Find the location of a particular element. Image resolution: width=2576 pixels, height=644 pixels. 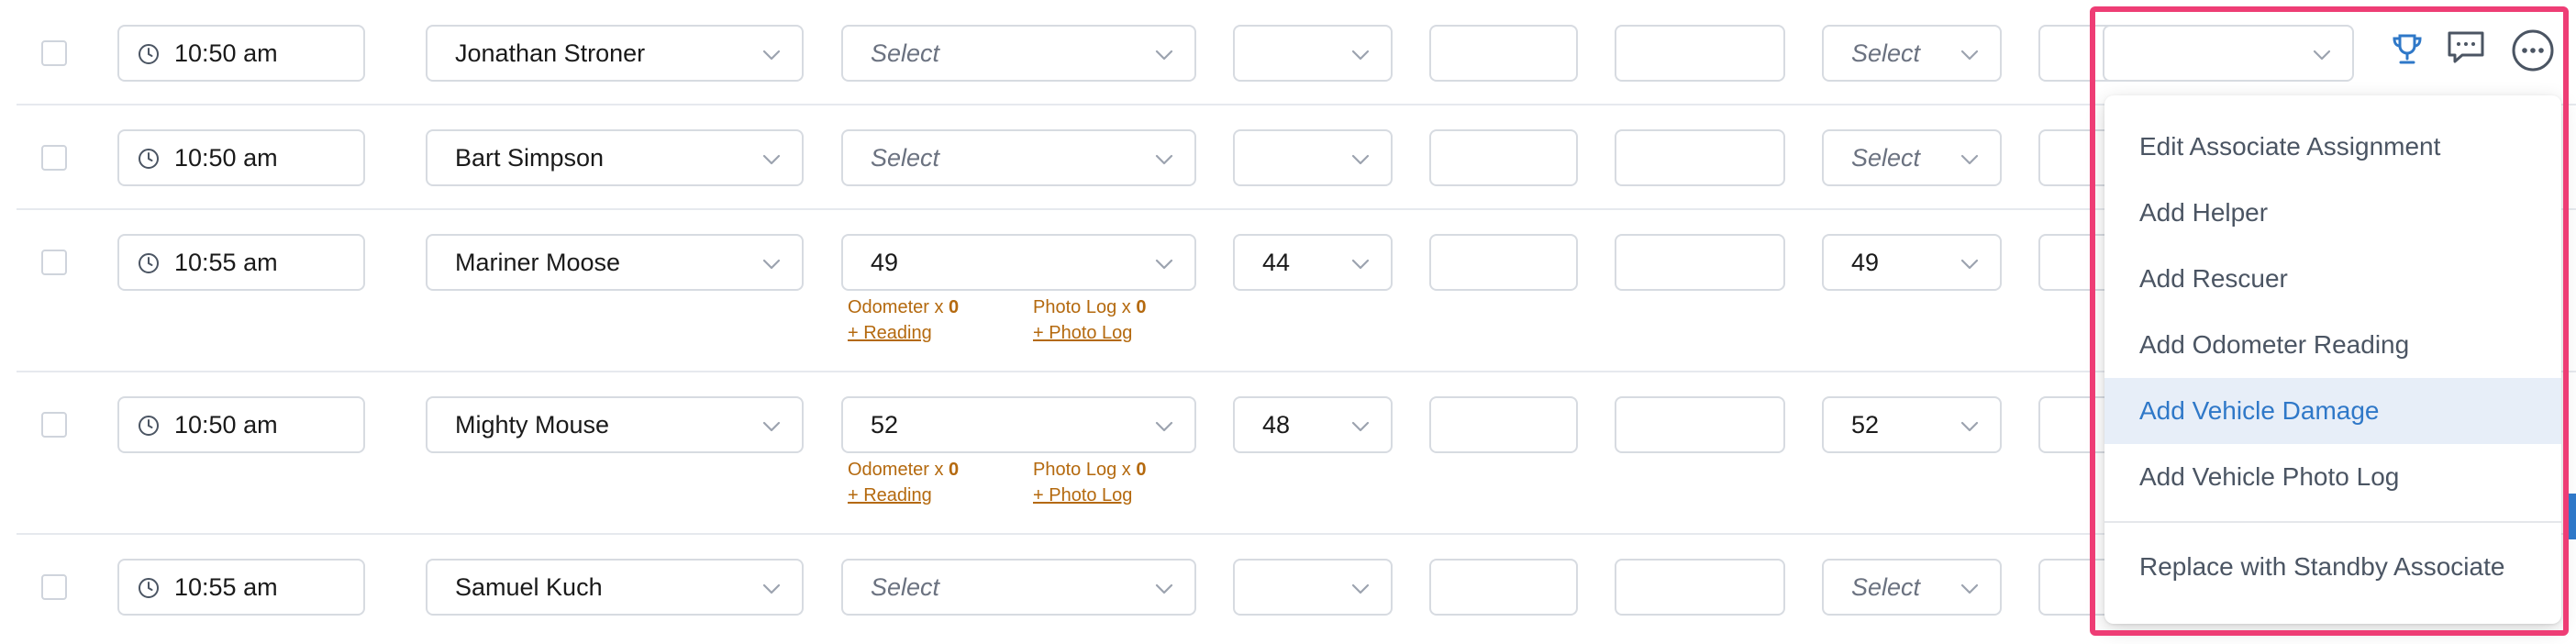

associate-name: Mighty Mouse is located at coordinates (532, 425).